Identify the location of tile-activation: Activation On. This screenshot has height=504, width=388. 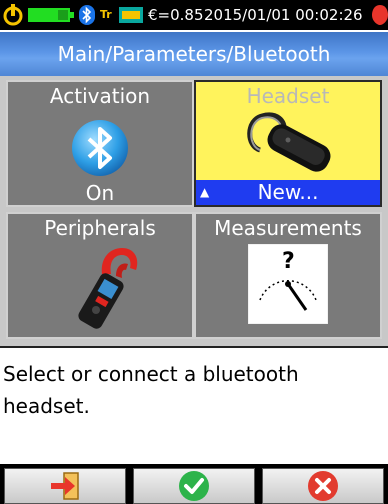
(100, 143).